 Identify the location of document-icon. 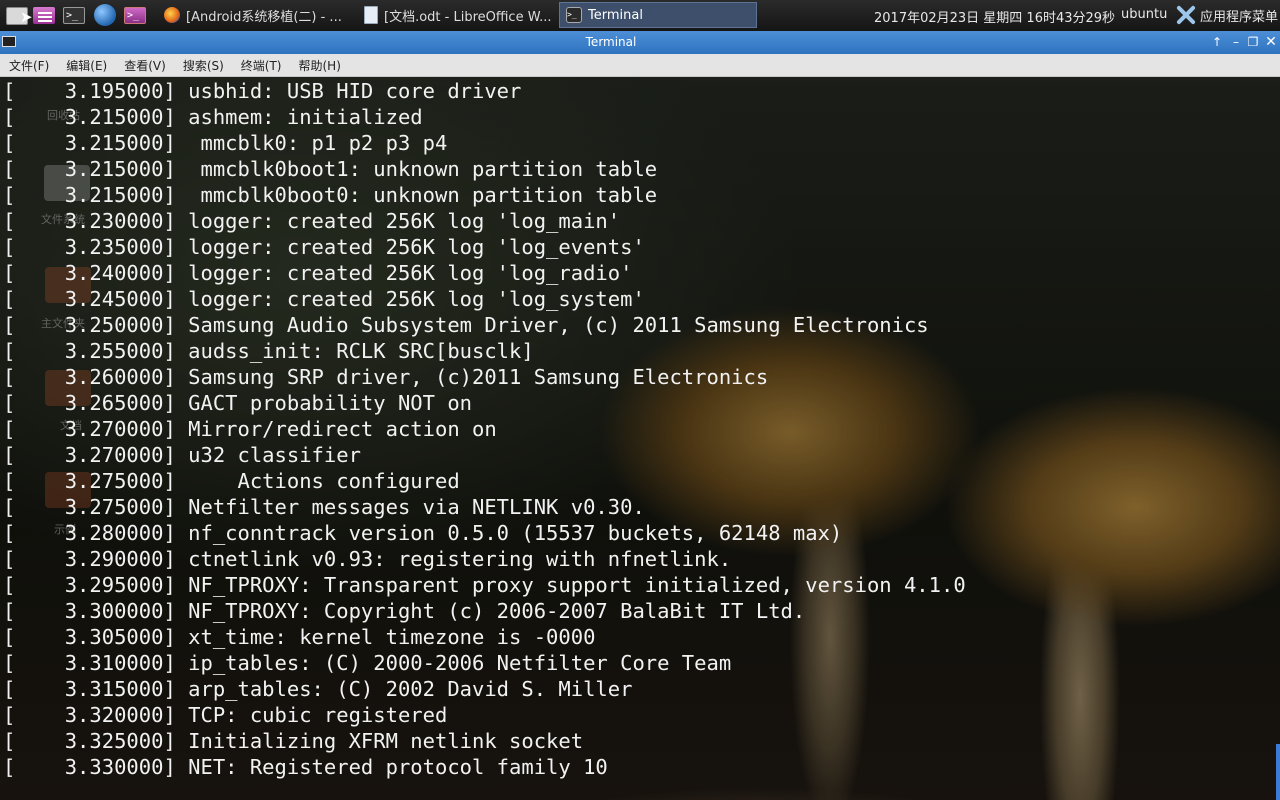
(371, 15).